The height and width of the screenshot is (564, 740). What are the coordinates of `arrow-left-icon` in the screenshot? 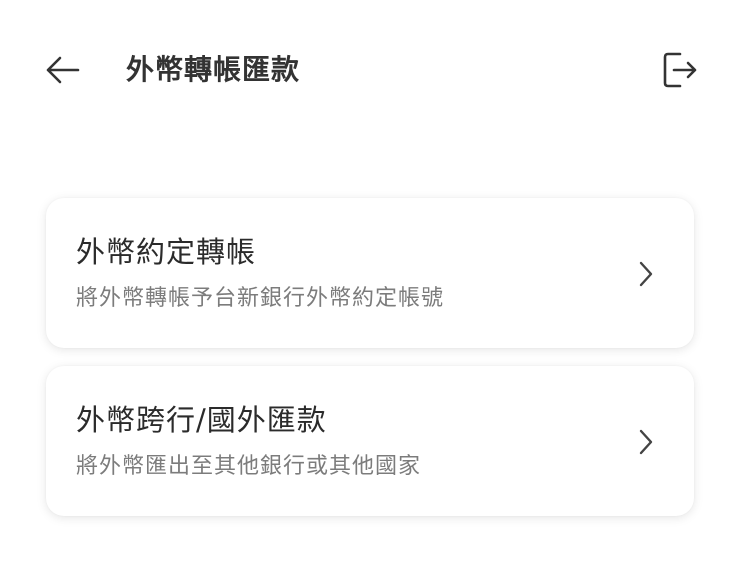 It's located at (62, 70).